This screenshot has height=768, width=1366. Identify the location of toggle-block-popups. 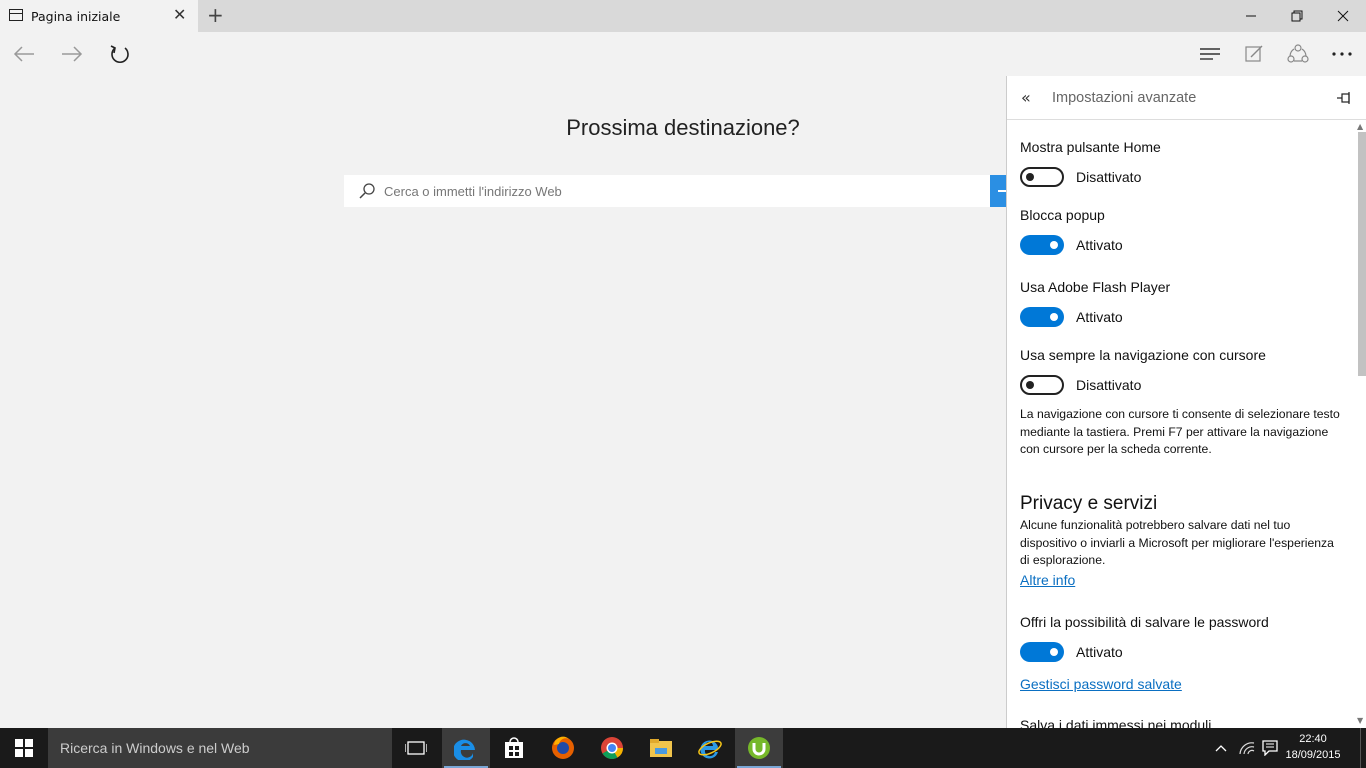
(1042, 245).